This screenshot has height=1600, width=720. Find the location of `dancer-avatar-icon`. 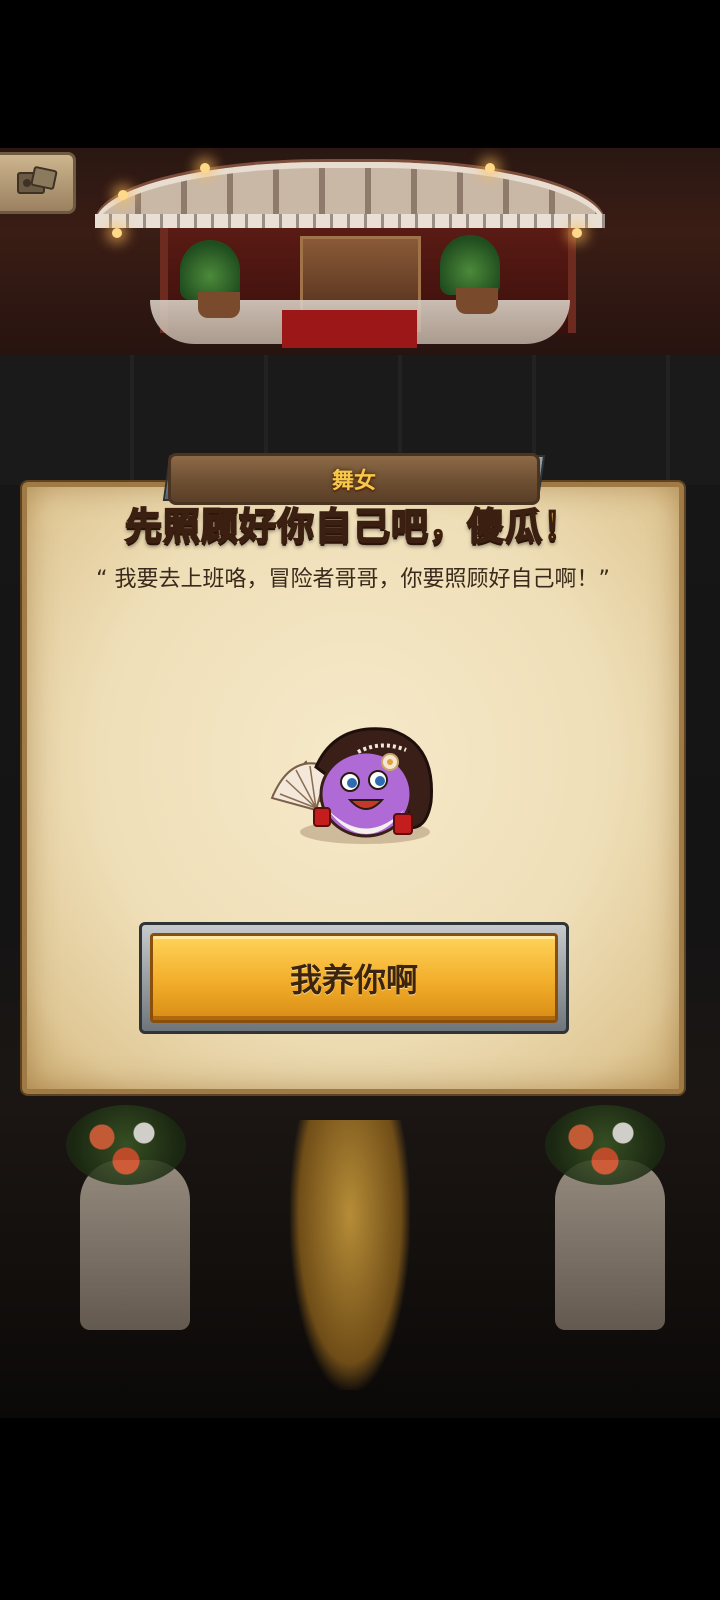

dancer-avatar-icon is located at coordinates (351, 782).